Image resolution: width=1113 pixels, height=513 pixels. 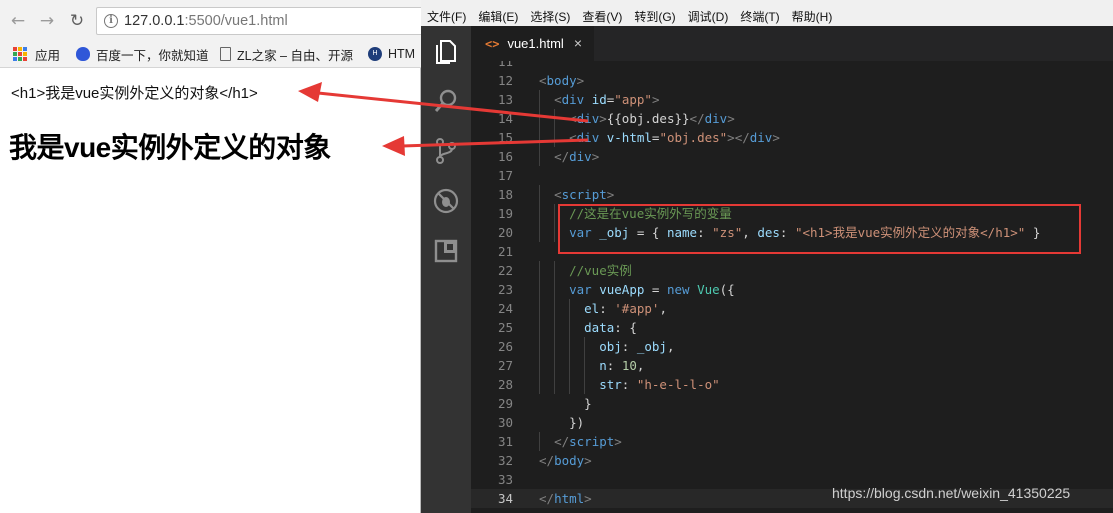 What do you see at coordinates (505, 346) in the screenshot?
I see `line-number: 26` at bounding box center [505, 346].